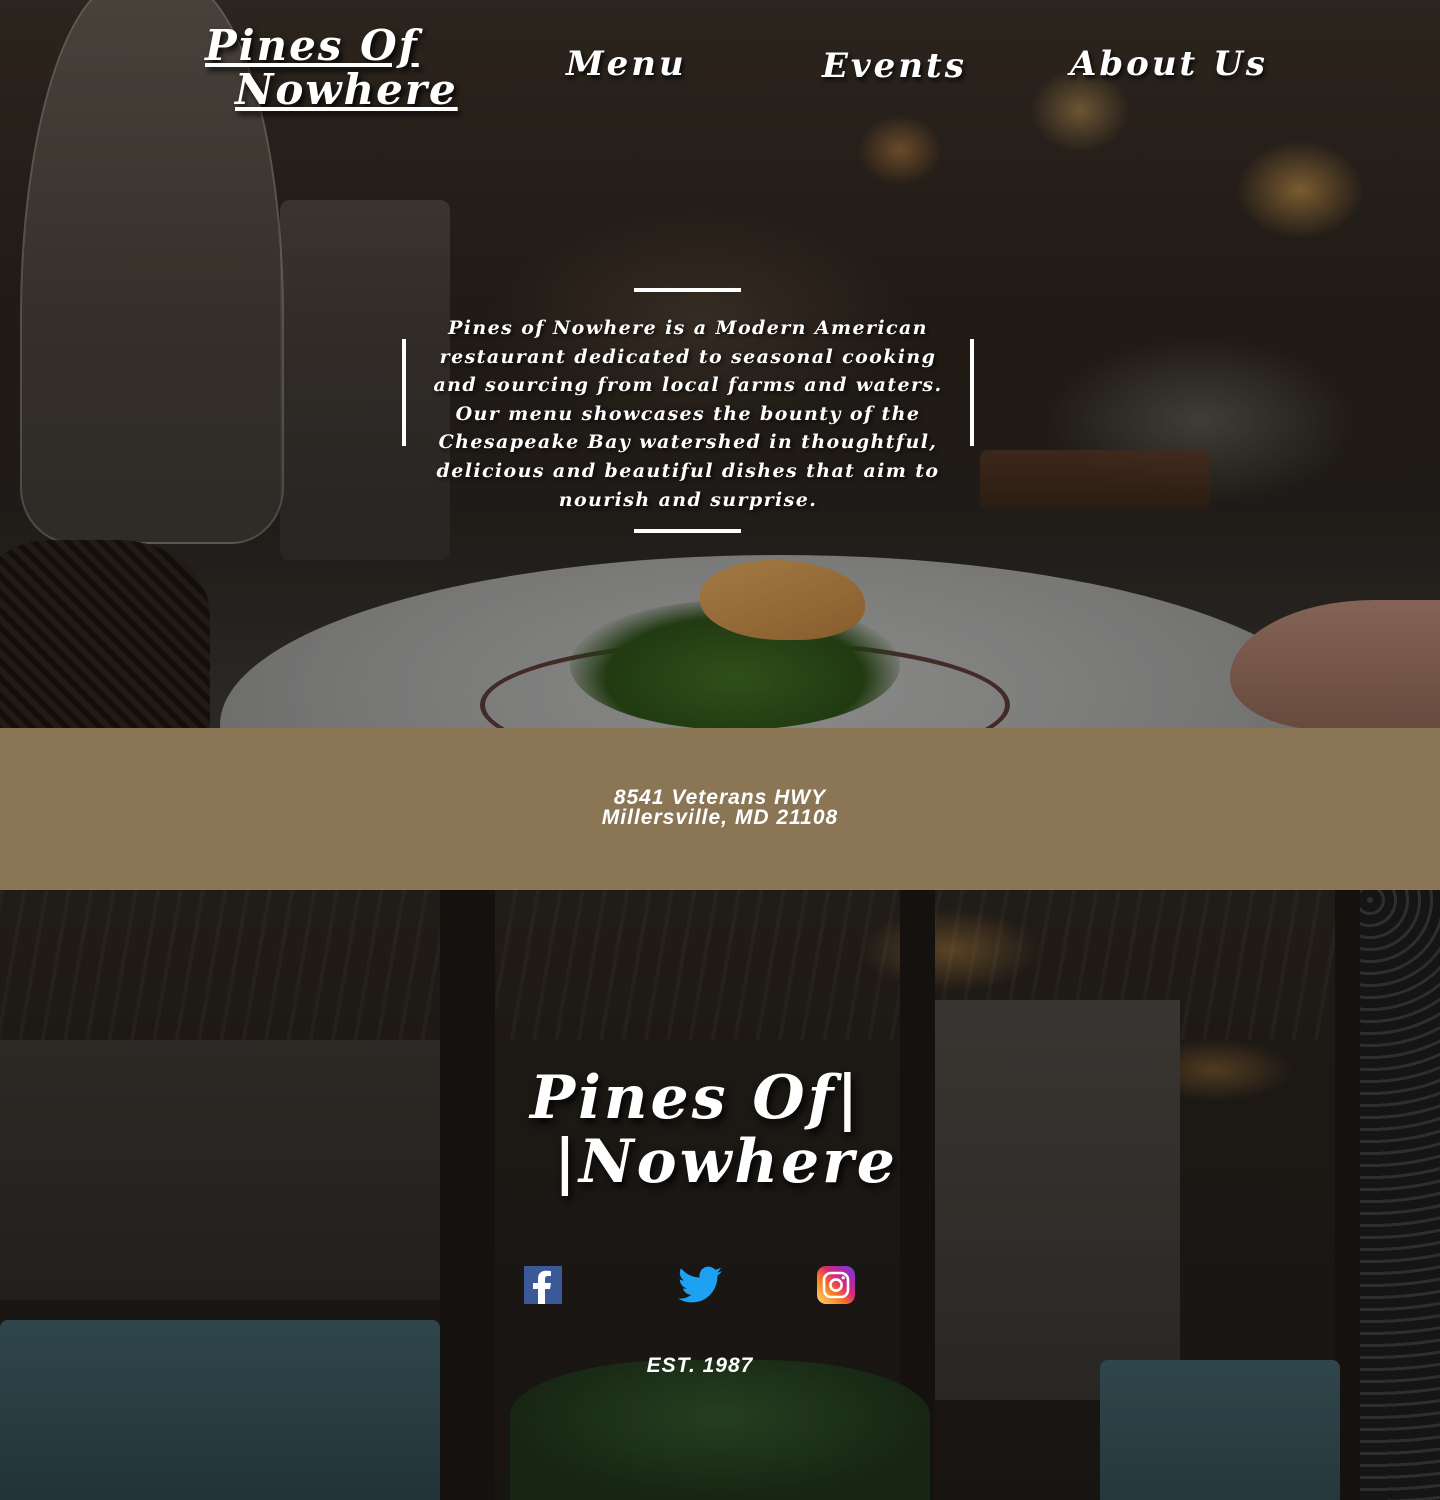 The height and width of the screenshot is (1500, 1440). I want to click on nav-events-link: Events, so click(894, 66).